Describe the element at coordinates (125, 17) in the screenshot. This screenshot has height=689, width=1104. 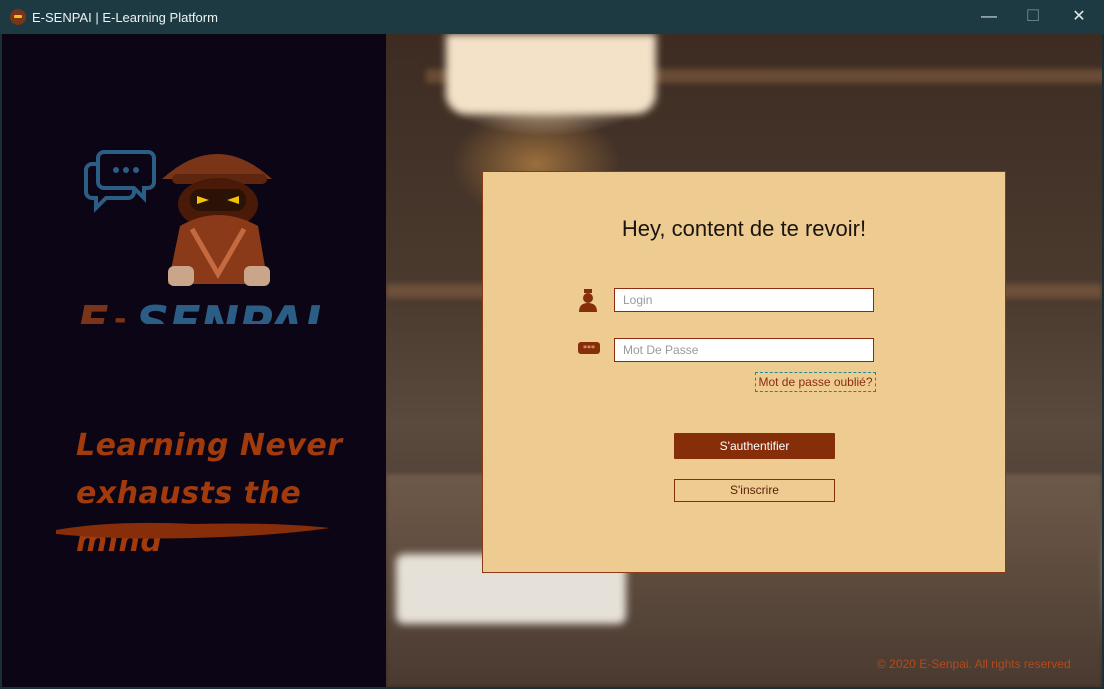
I see `window-title: E-SENPAI | E-Learning Platform` at that location.